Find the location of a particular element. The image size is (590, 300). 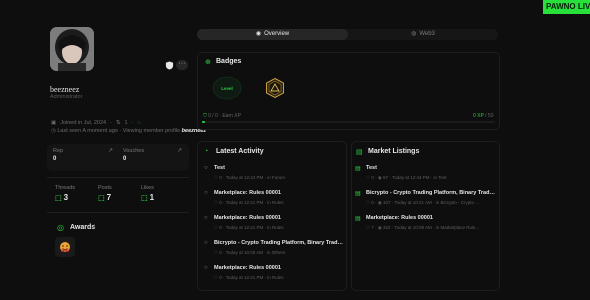

market-listings-title: Market Listings is located at coordinates (394, 151).